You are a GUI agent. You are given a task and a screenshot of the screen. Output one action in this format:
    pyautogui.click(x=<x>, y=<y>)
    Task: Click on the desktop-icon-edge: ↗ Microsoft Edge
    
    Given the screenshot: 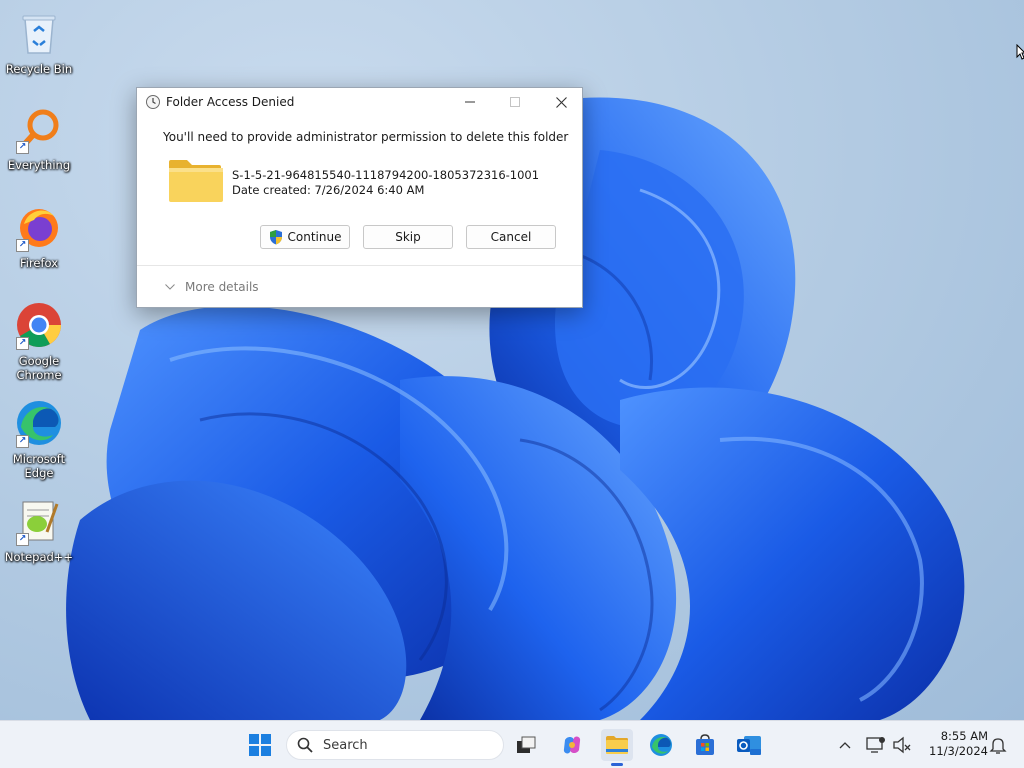 What is the action you would take?
    pyautogui.click(x=39, y=439)
    